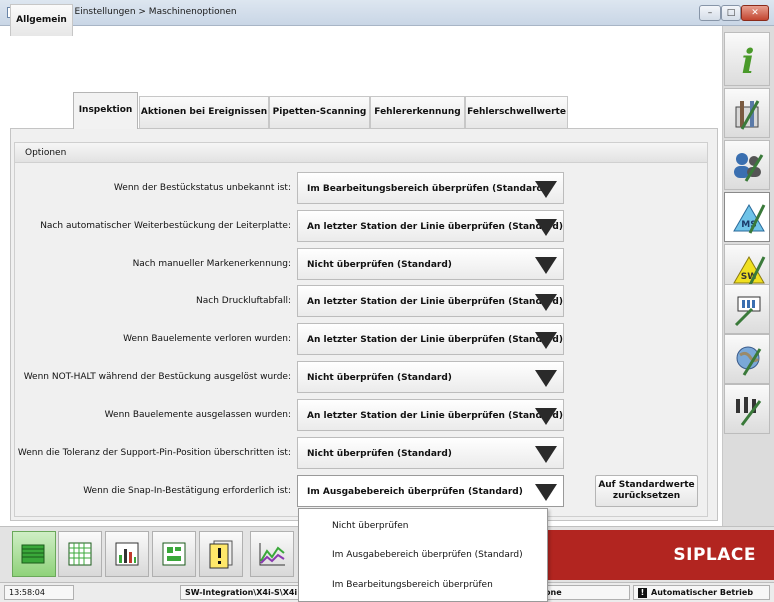 The height and width of the screenshot is (602, 774). I want to click on tab-allgemein: Allgemein, so click(41, 20).